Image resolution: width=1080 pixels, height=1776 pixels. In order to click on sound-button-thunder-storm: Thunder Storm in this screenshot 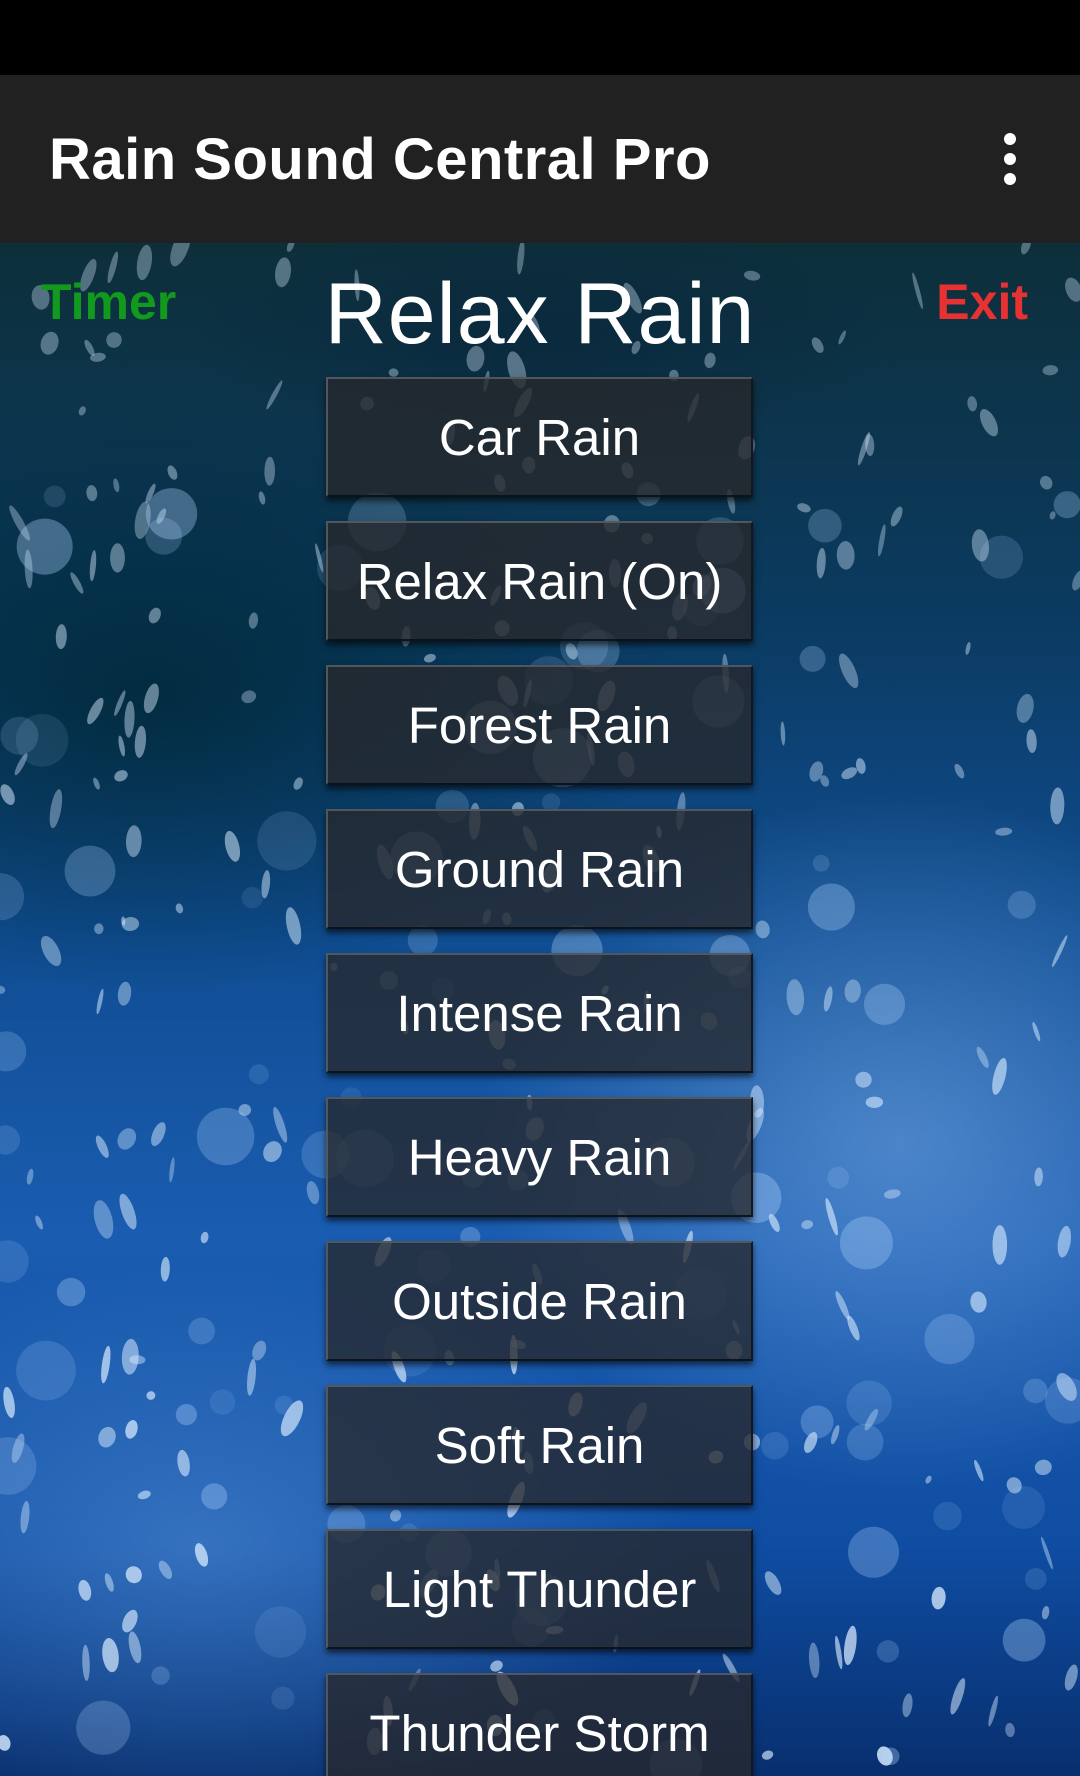, I will do `click(539, 1724)`.